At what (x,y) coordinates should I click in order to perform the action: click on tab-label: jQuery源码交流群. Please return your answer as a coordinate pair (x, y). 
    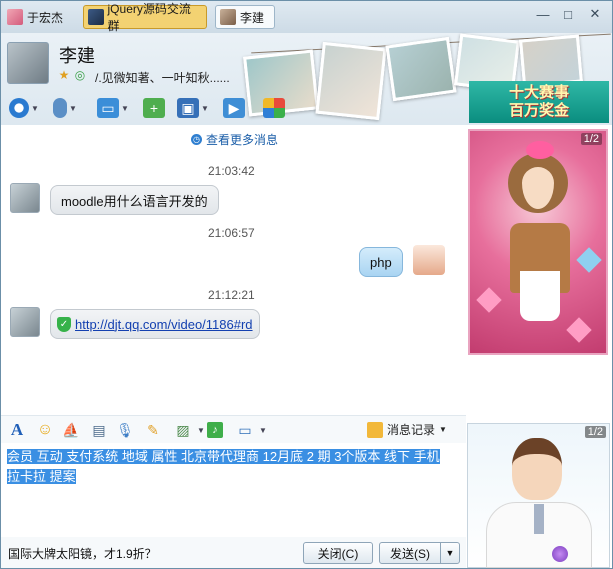
    Looking at the image, I should click on (149, 17).